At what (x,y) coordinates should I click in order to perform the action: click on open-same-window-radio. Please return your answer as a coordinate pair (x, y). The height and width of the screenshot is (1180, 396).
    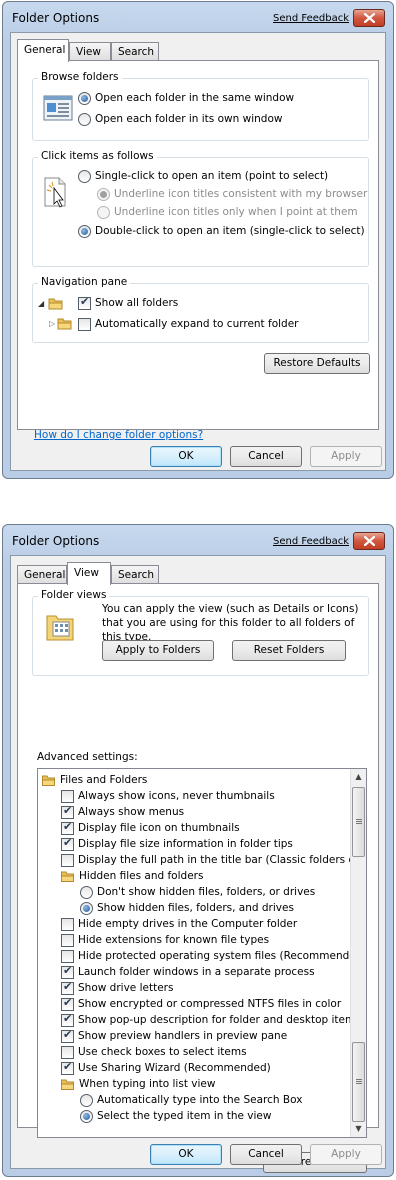
    Looking at the image, I should click on (84, 98).